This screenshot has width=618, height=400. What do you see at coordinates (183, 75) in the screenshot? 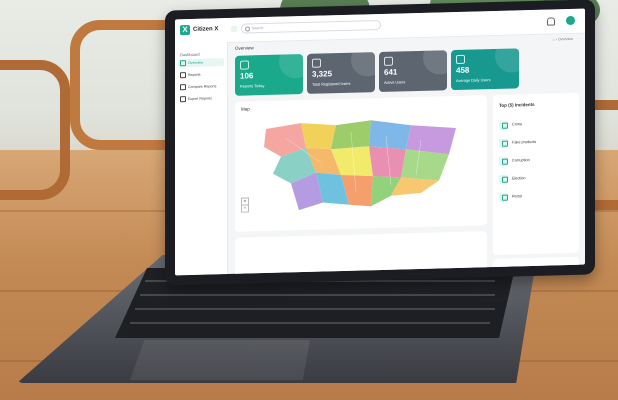
I see `report-icon` at bounding box center [183, 75].